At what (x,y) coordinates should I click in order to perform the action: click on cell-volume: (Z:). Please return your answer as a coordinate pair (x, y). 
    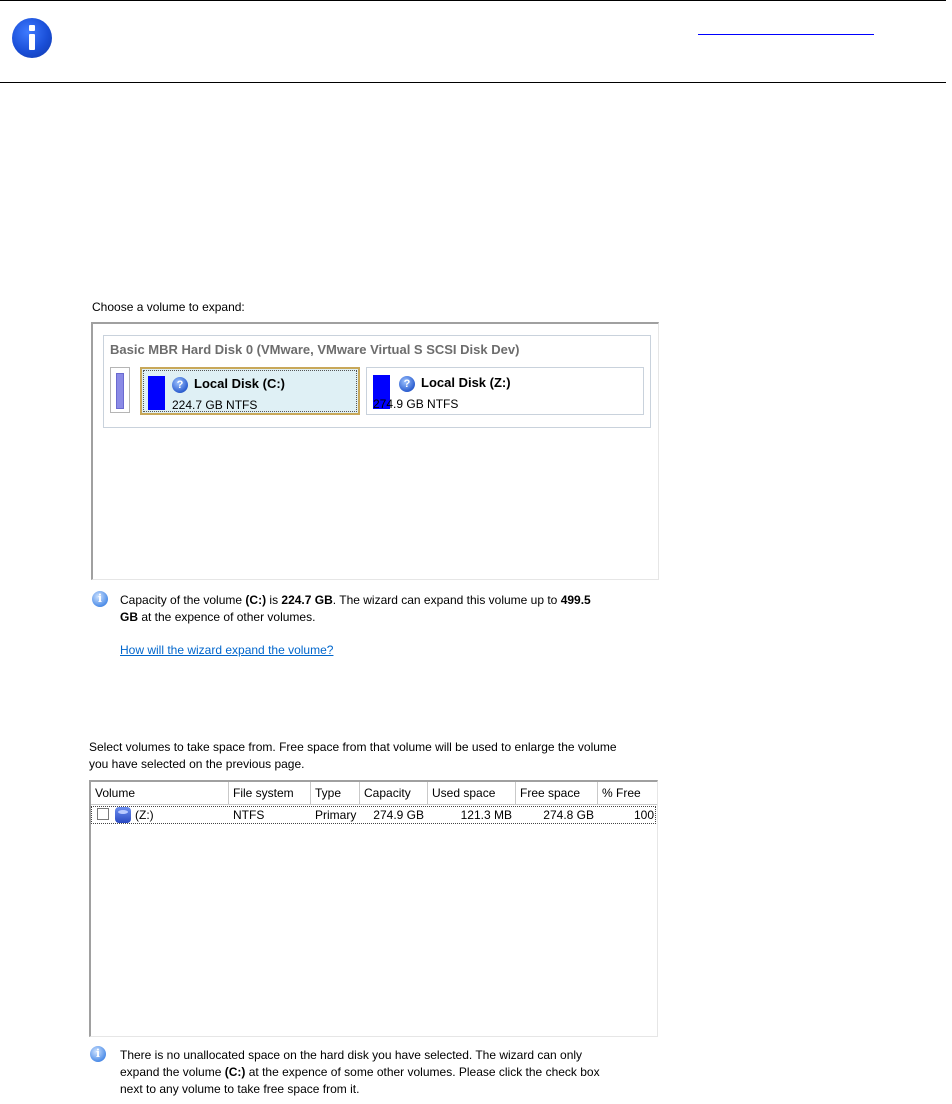
    Looking at the image, I should click on (144, 815).